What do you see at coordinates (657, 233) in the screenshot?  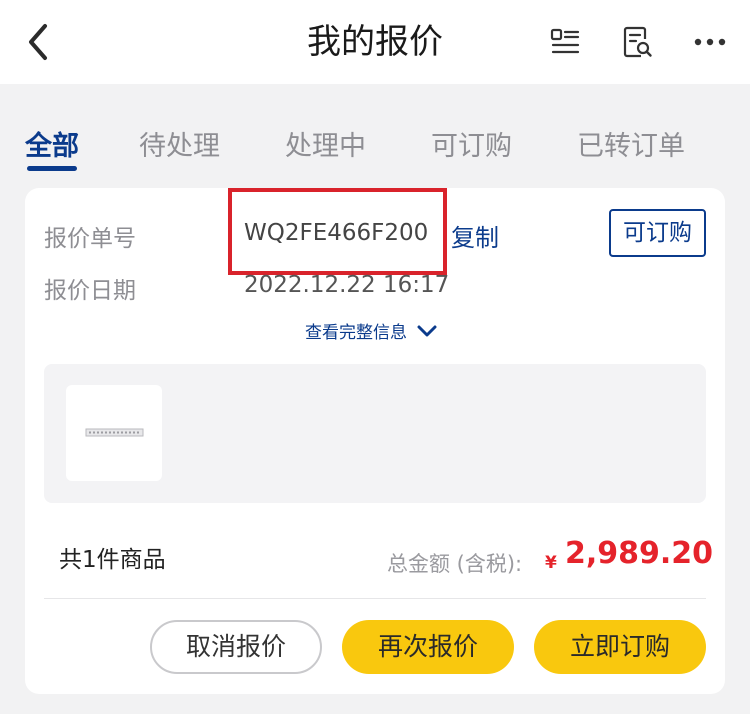 I see `status-badge: 可订购` at bounding box center [657, 233].